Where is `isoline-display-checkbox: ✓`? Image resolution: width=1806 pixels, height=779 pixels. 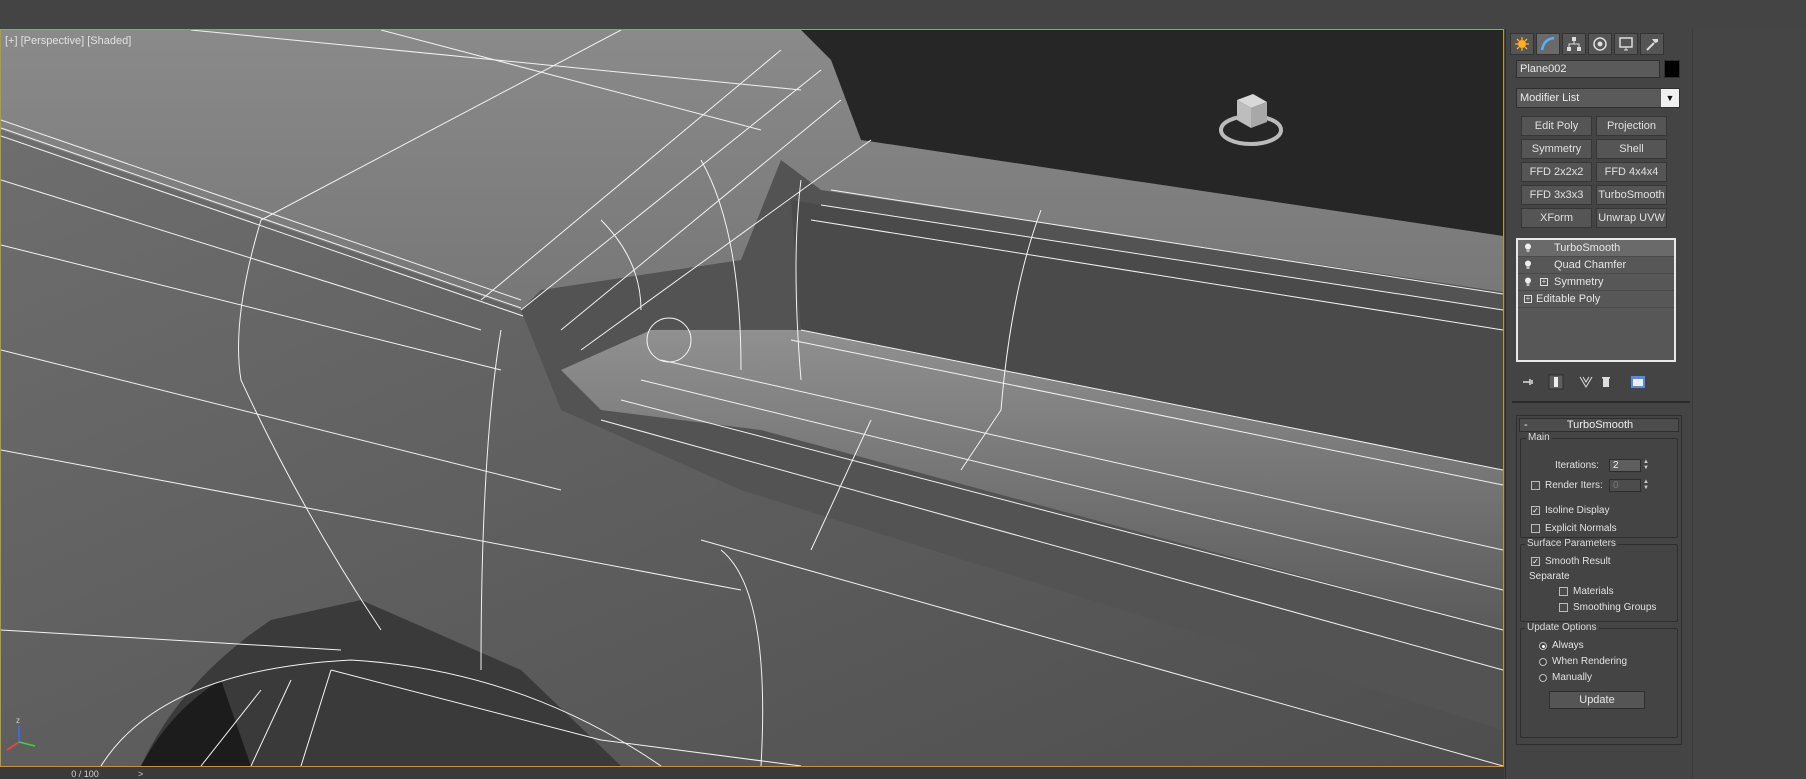
isoline-display-checkbox: ✓ is located at coordinates (1535, 510).